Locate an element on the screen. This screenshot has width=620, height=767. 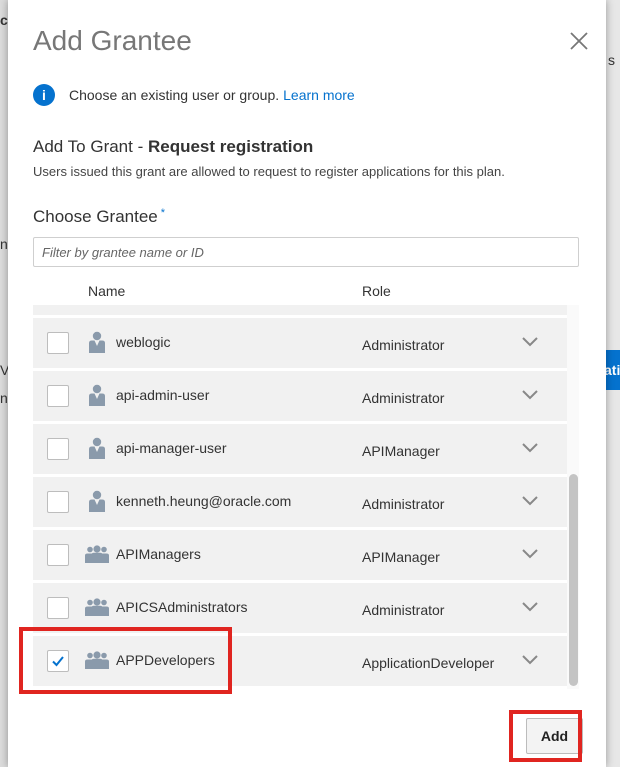
highlight-box-add-button is located at coordinates (545, 736).